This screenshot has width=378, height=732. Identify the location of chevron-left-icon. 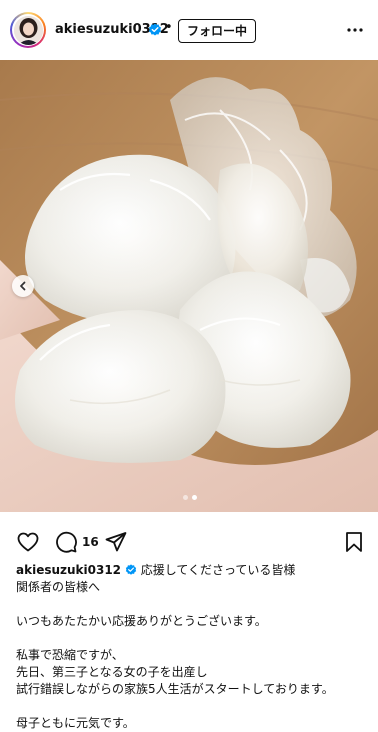
(23, 286).